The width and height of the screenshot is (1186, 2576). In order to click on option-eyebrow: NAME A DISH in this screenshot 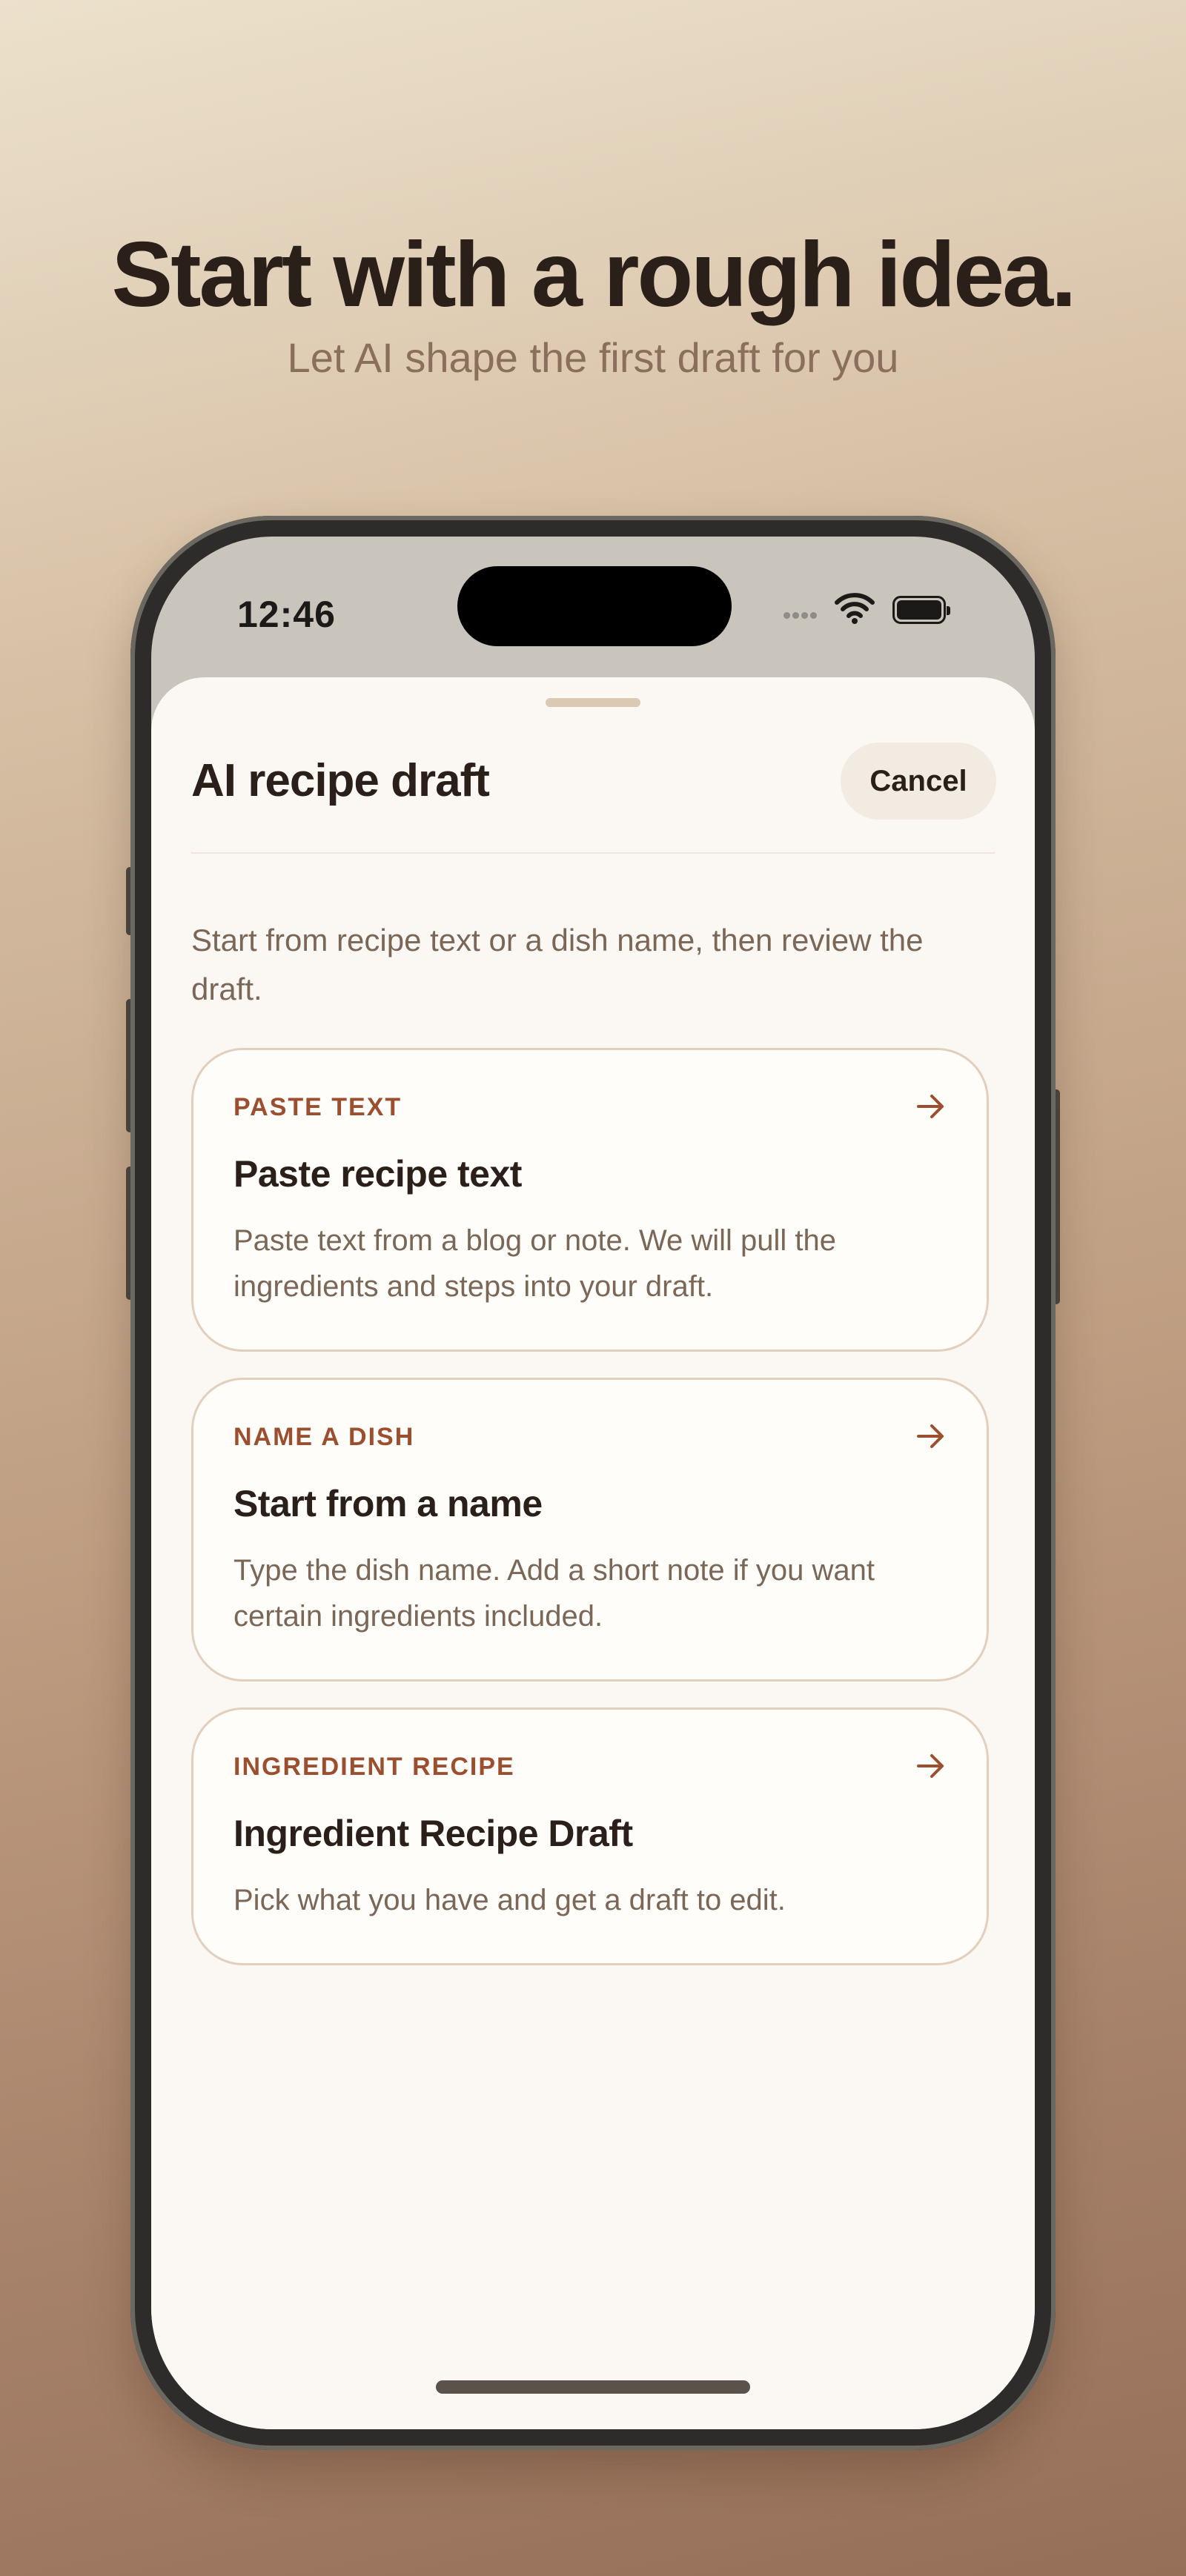, I will do `click(324, 1437)`.